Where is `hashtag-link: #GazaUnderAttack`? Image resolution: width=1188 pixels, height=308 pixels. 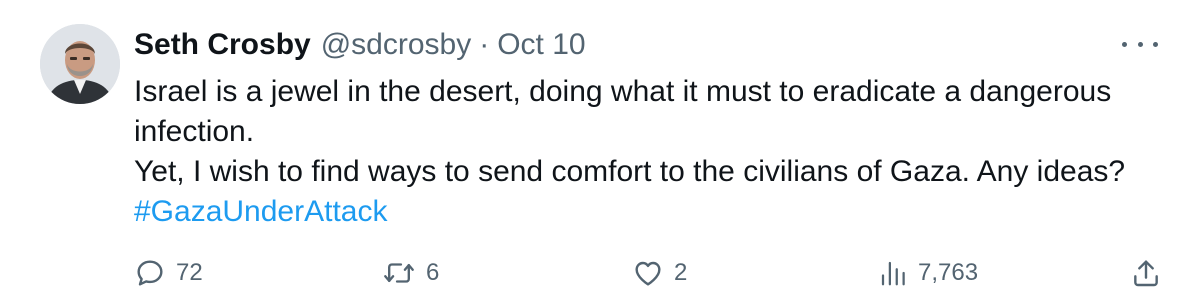
hashtag-link: #GazaUnderAttack is located at coordinates (260, 211).